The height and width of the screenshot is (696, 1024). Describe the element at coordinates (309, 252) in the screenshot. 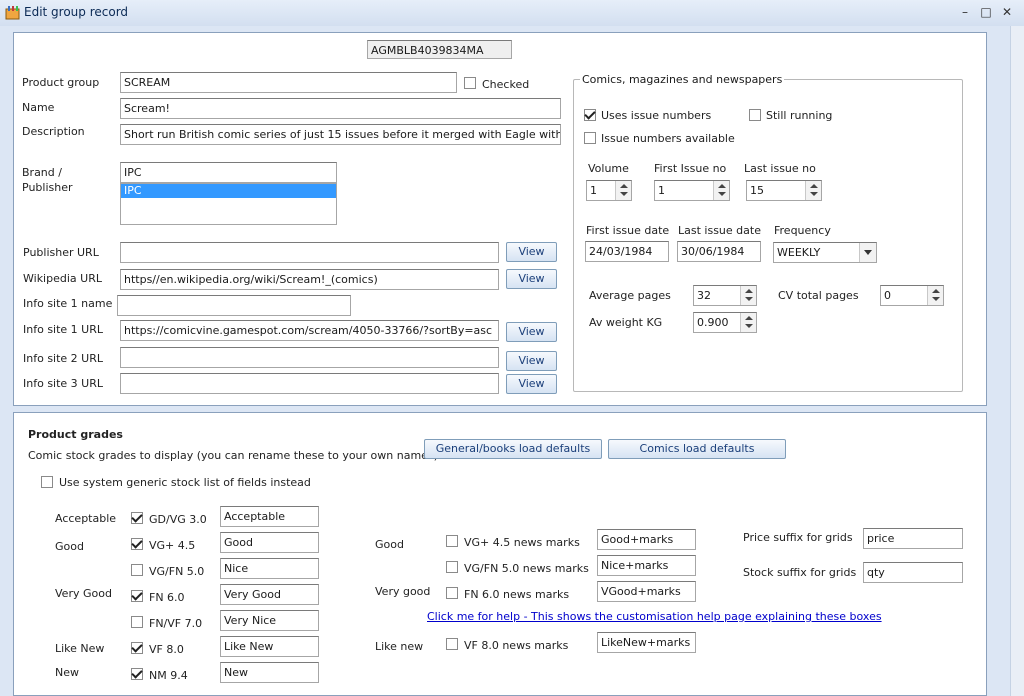

I see `publisher-url-input` at that location.